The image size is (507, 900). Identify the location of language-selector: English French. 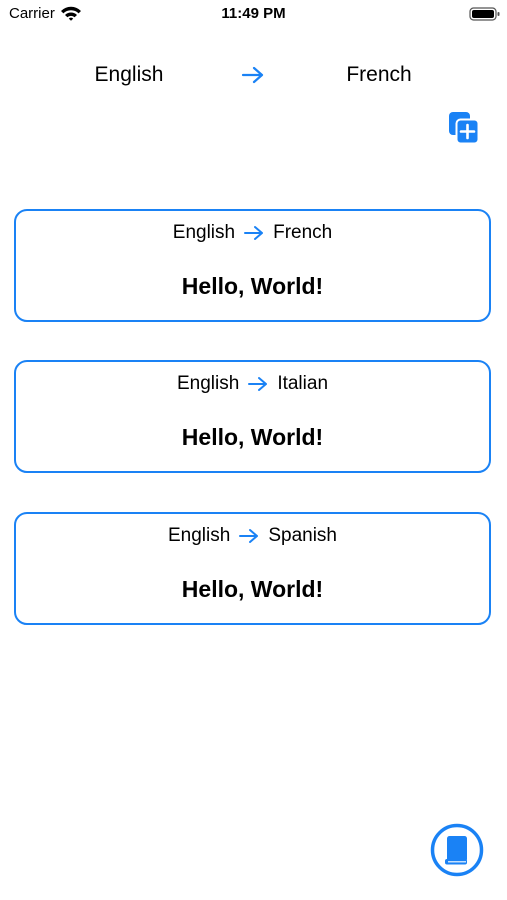
(253, 75).